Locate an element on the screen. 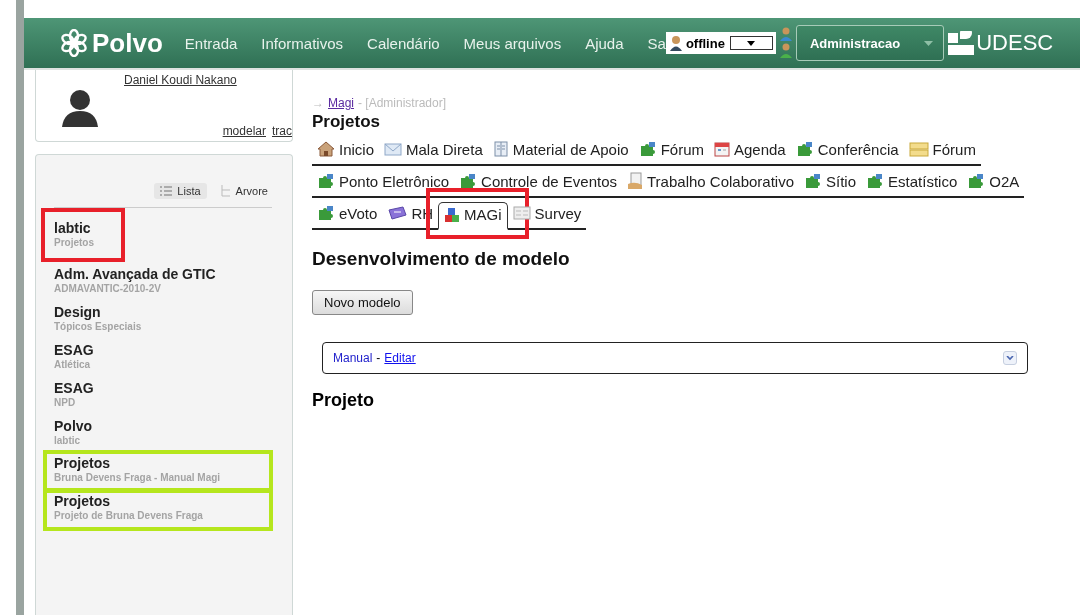 The image size is (1080, 615). book-icon is located at coordinates (500, 149).